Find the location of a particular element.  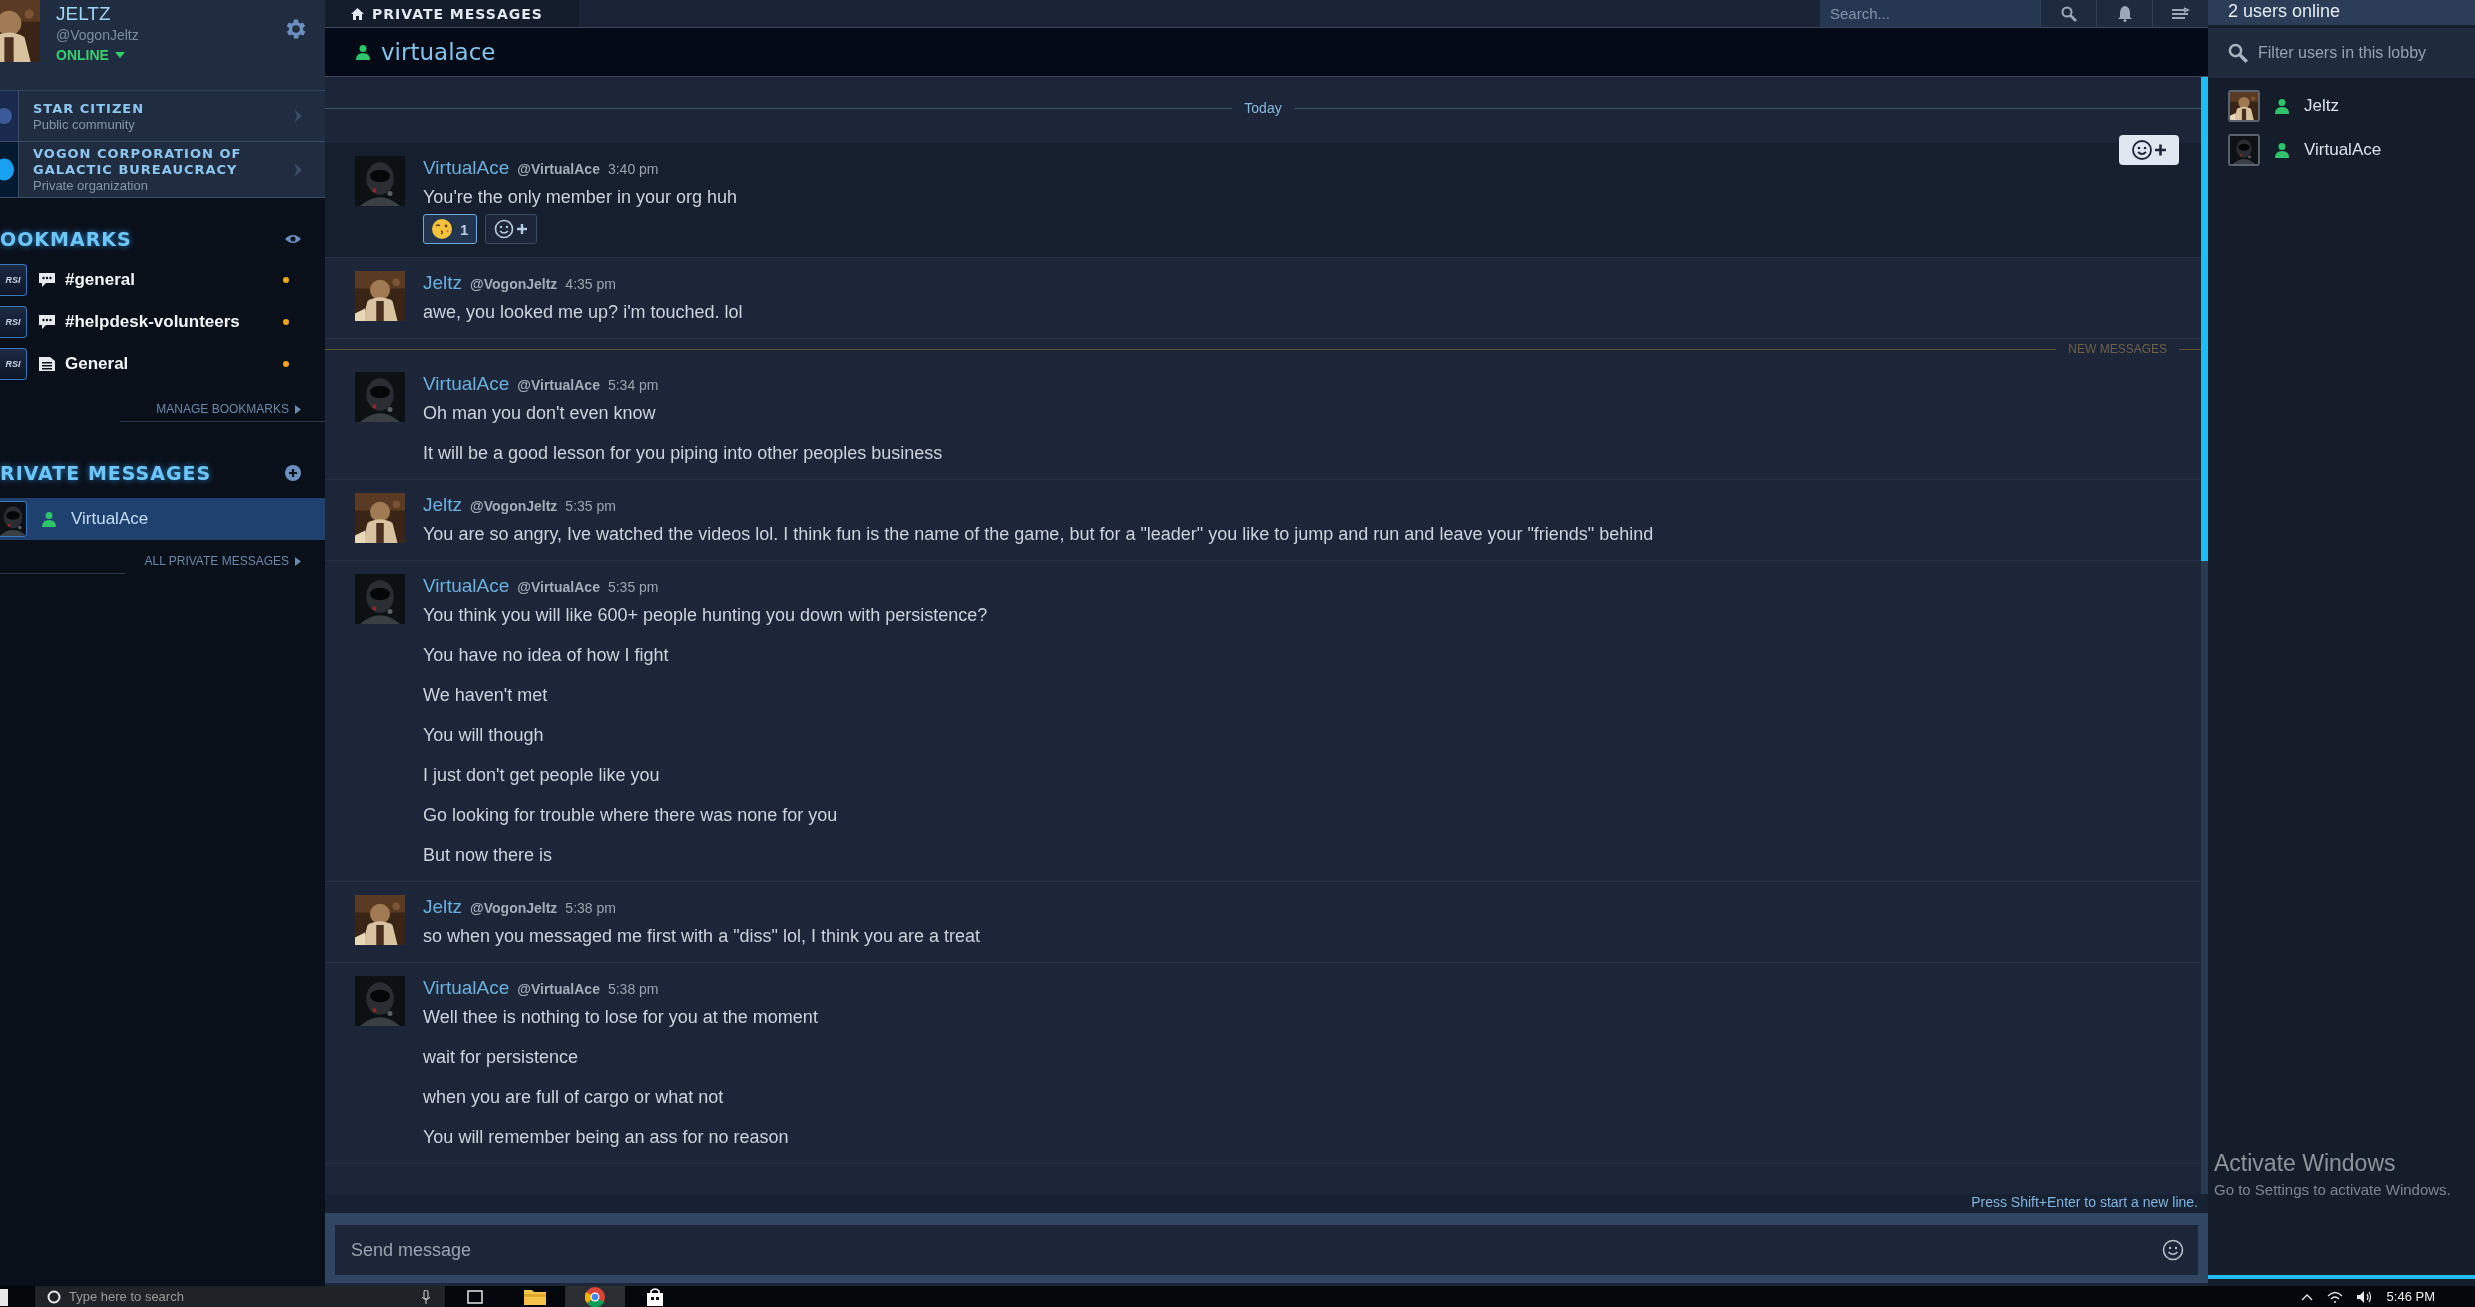

wifi-icon is located at coordinates (2334, 1296).